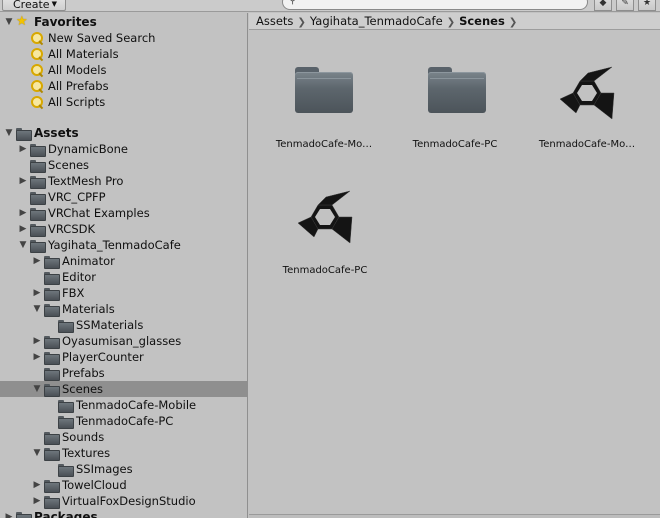  What do you see at coordinates (123, 357) in the screenshot?
I see `tree-item: ▶ PlayerCounter` at bounding box center [123, 357].